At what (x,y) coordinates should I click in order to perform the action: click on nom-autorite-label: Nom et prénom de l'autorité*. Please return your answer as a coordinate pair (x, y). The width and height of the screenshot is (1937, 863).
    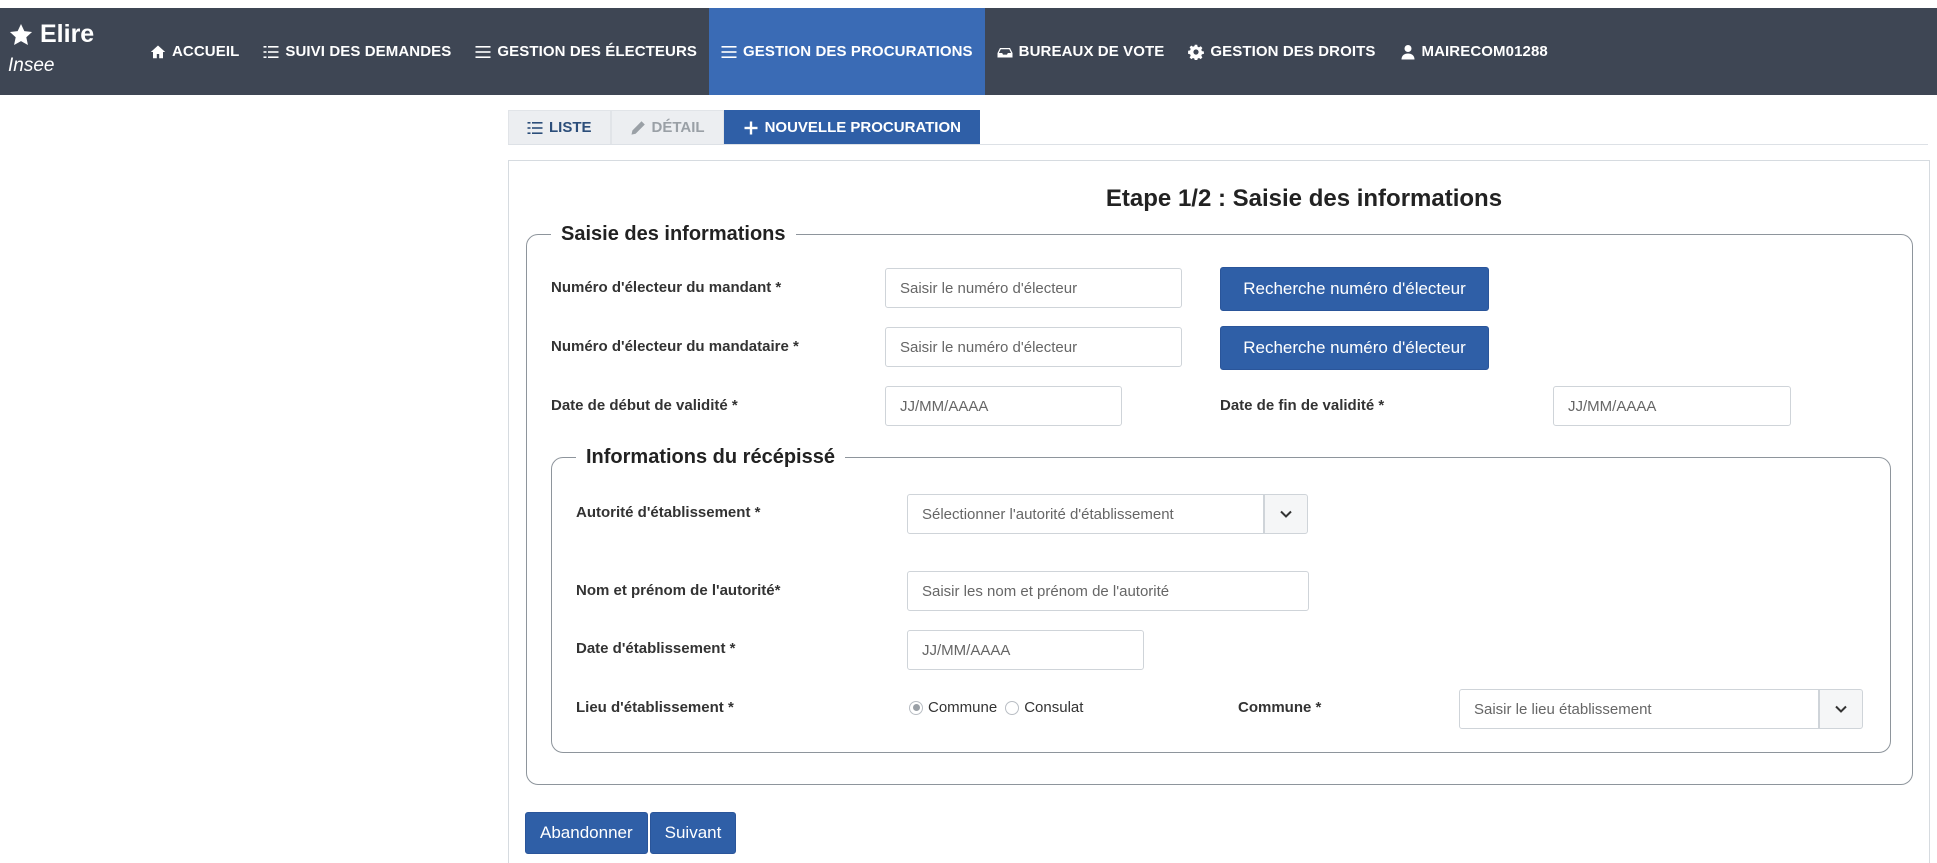
    Looking at the image, I should click on (678, 590).